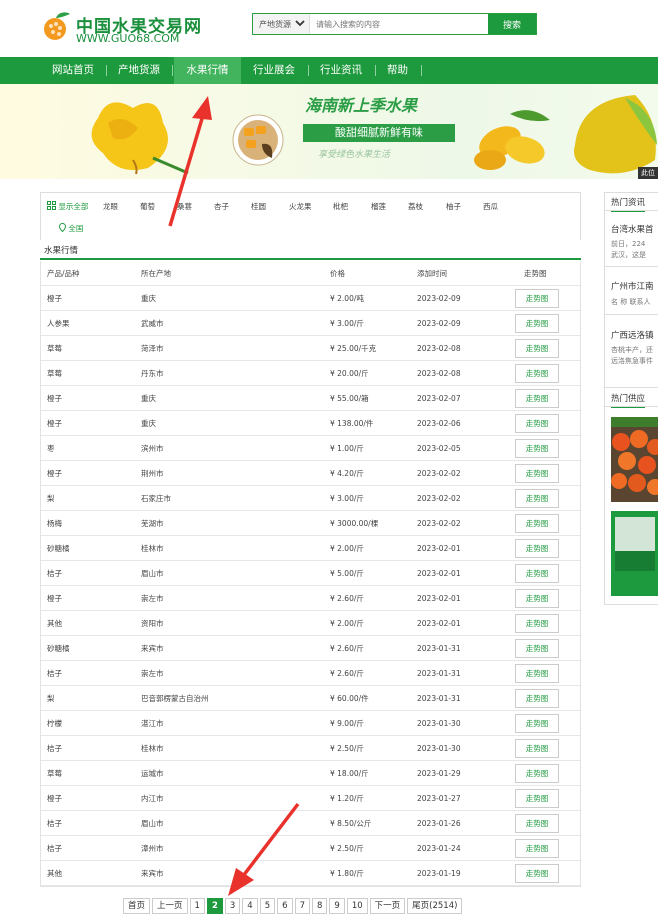 The image size is (658, 914). Describe the element at coordinates (281, 24) in the screenshot. I see `search-category-select: 产地货源` at that location.